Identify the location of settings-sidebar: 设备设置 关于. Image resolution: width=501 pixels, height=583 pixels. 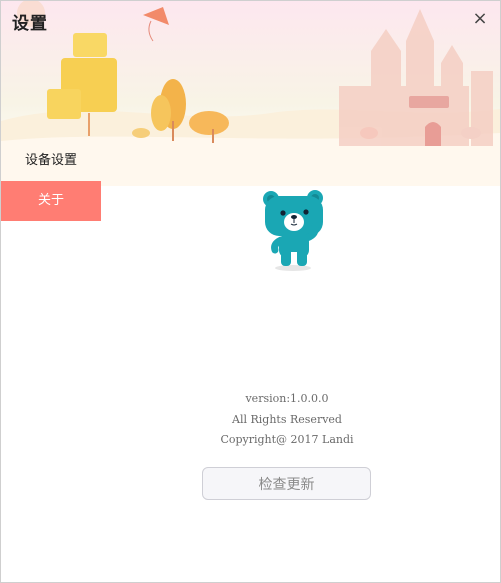
(51, 181).